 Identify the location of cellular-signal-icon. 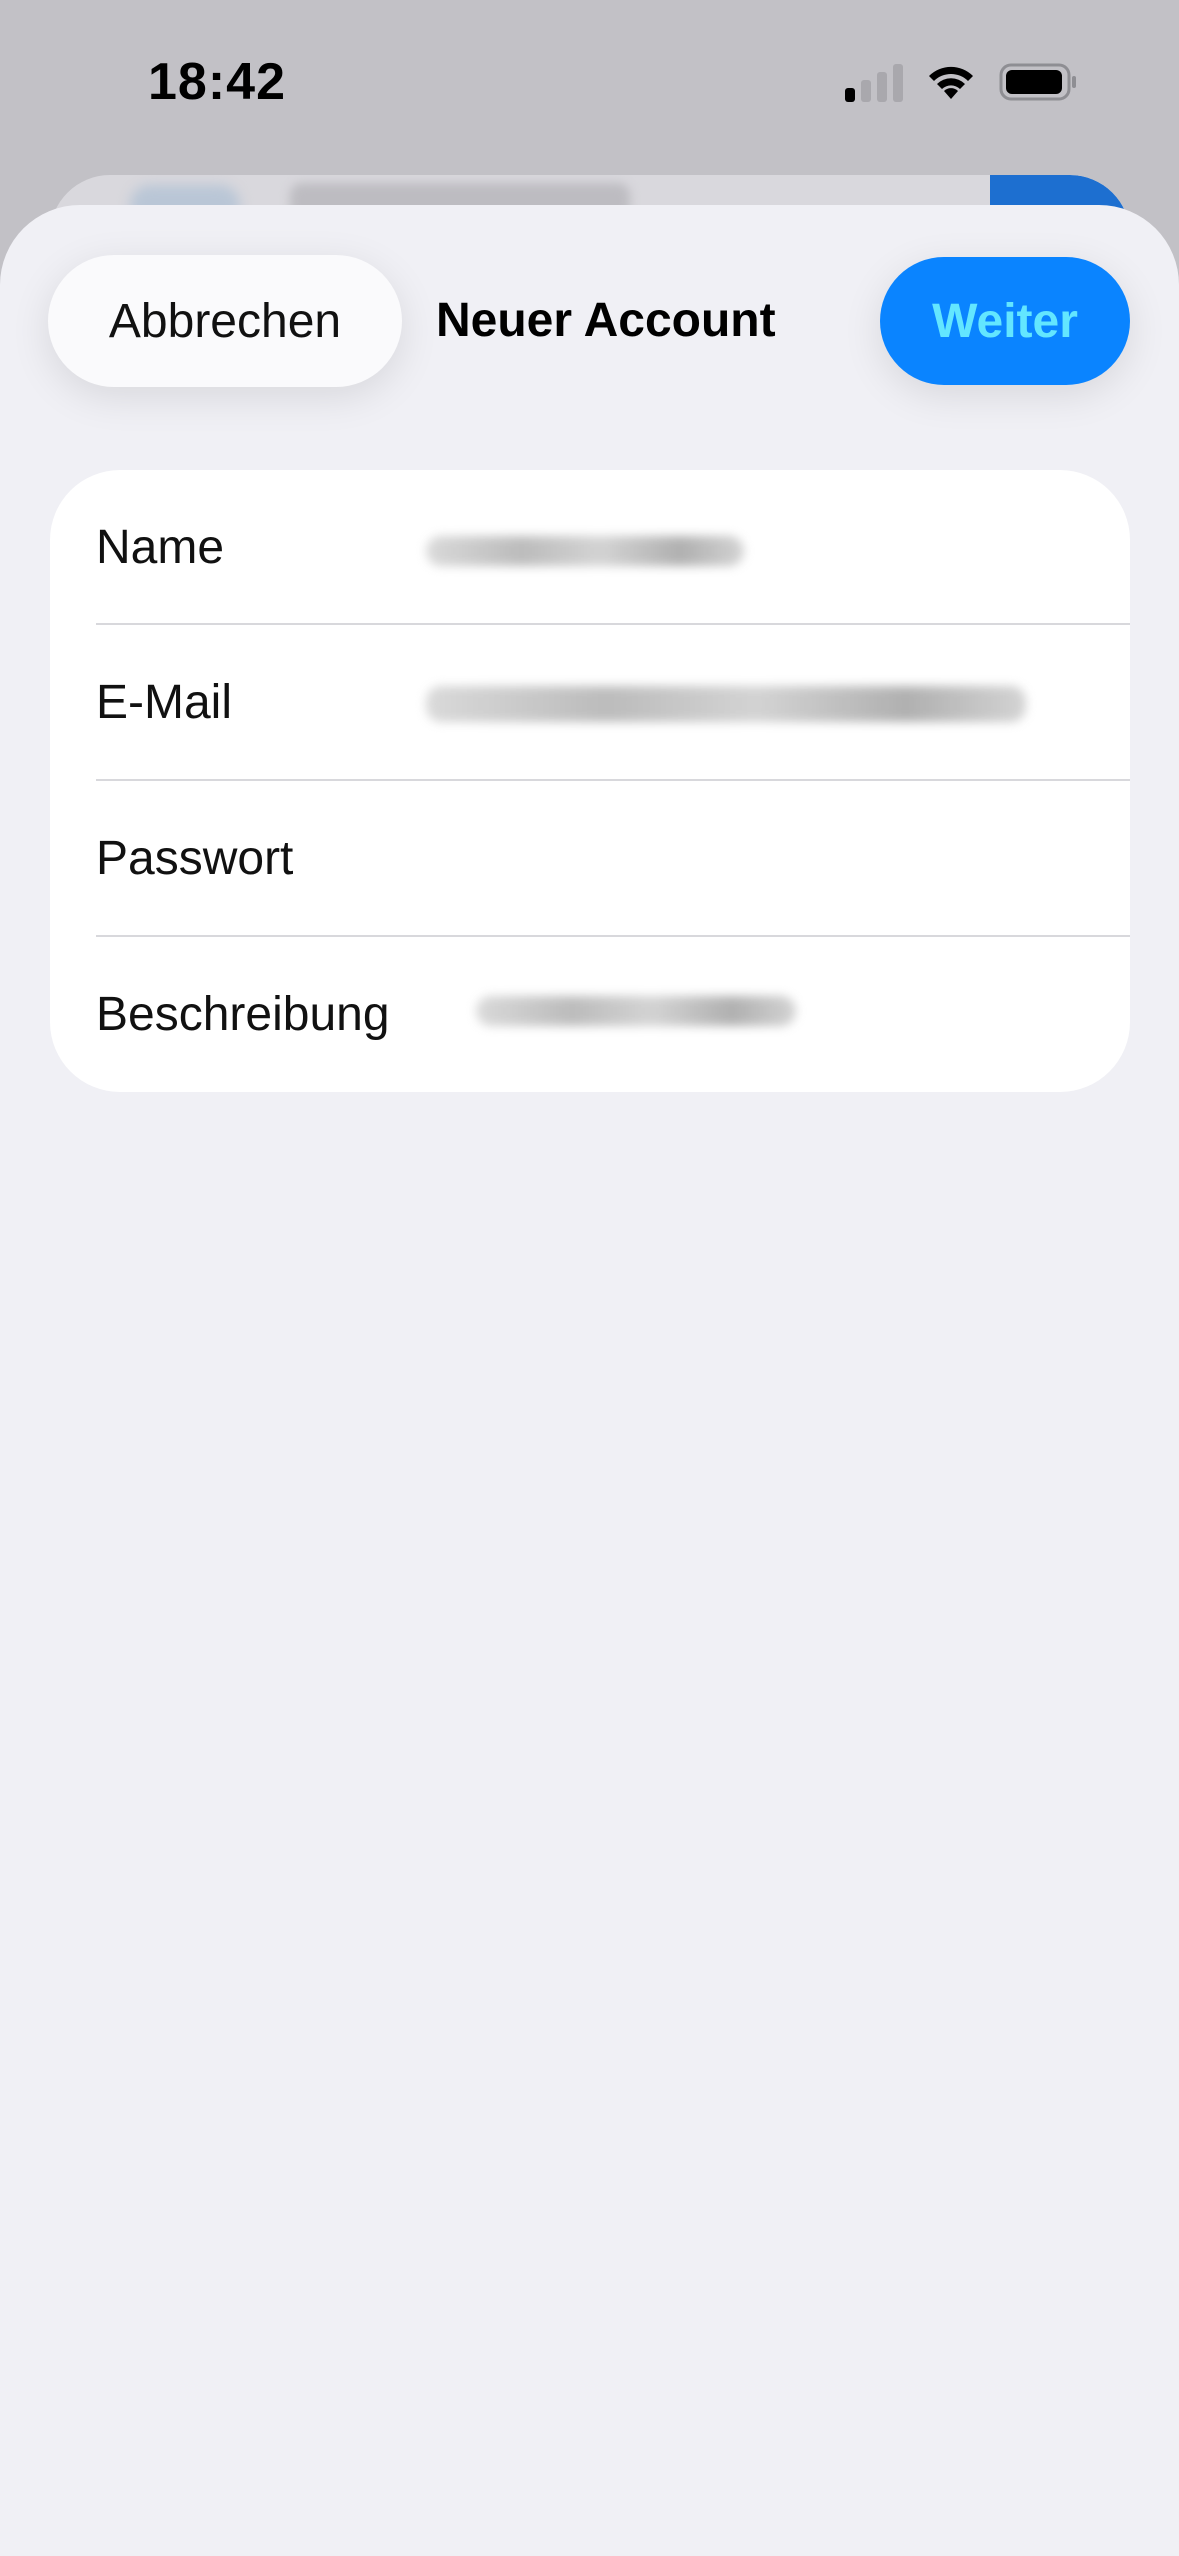
(874, 82).